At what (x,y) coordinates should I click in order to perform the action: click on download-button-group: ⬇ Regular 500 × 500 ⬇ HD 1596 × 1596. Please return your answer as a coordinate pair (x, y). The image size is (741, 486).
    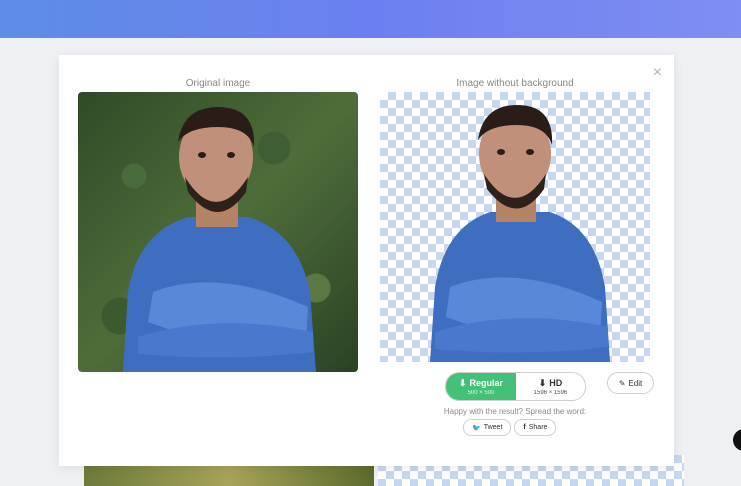
    Looking at the image, I should click on (515, 386).